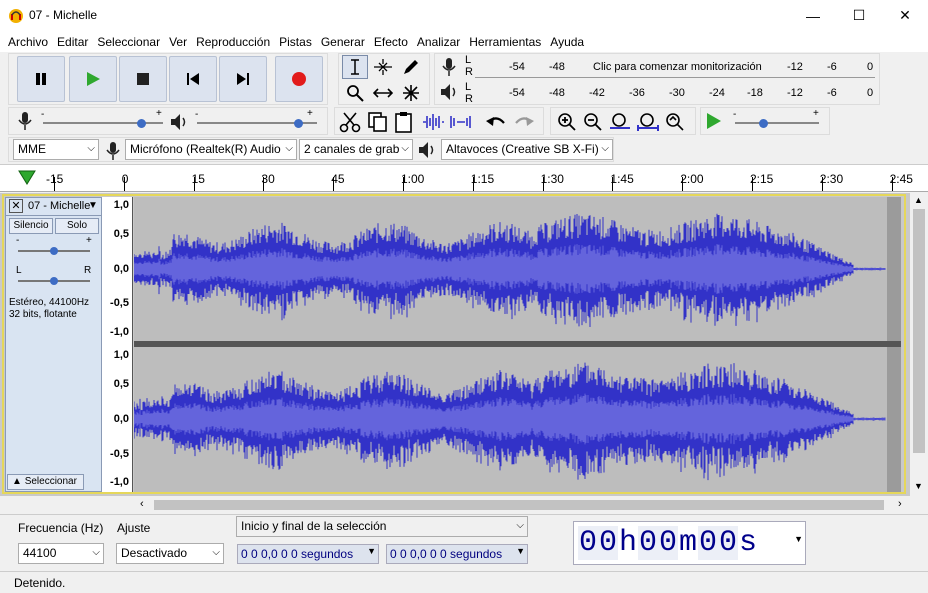  I want to click on fit-selection-icon, so click(620, 122).